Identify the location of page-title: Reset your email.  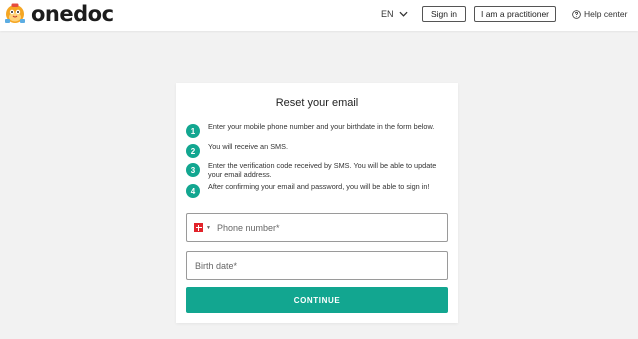
(317, 103).